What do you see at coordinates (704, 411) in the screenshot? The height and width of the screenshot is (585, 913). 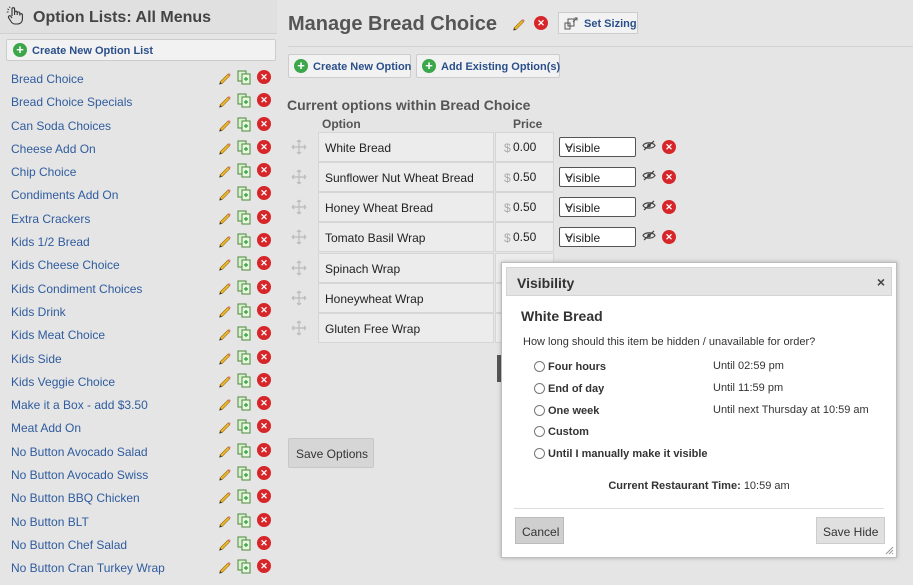 I see `hide-duration-option: One week Until next Thursday at 10:59 am` at bounding box center [704, 411].